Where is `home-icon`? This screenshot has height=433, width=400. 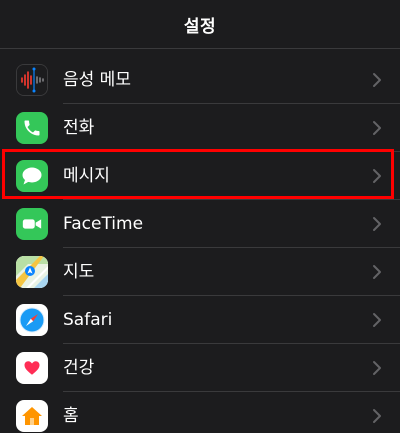 home-icon is located at coordinates (32, 416).